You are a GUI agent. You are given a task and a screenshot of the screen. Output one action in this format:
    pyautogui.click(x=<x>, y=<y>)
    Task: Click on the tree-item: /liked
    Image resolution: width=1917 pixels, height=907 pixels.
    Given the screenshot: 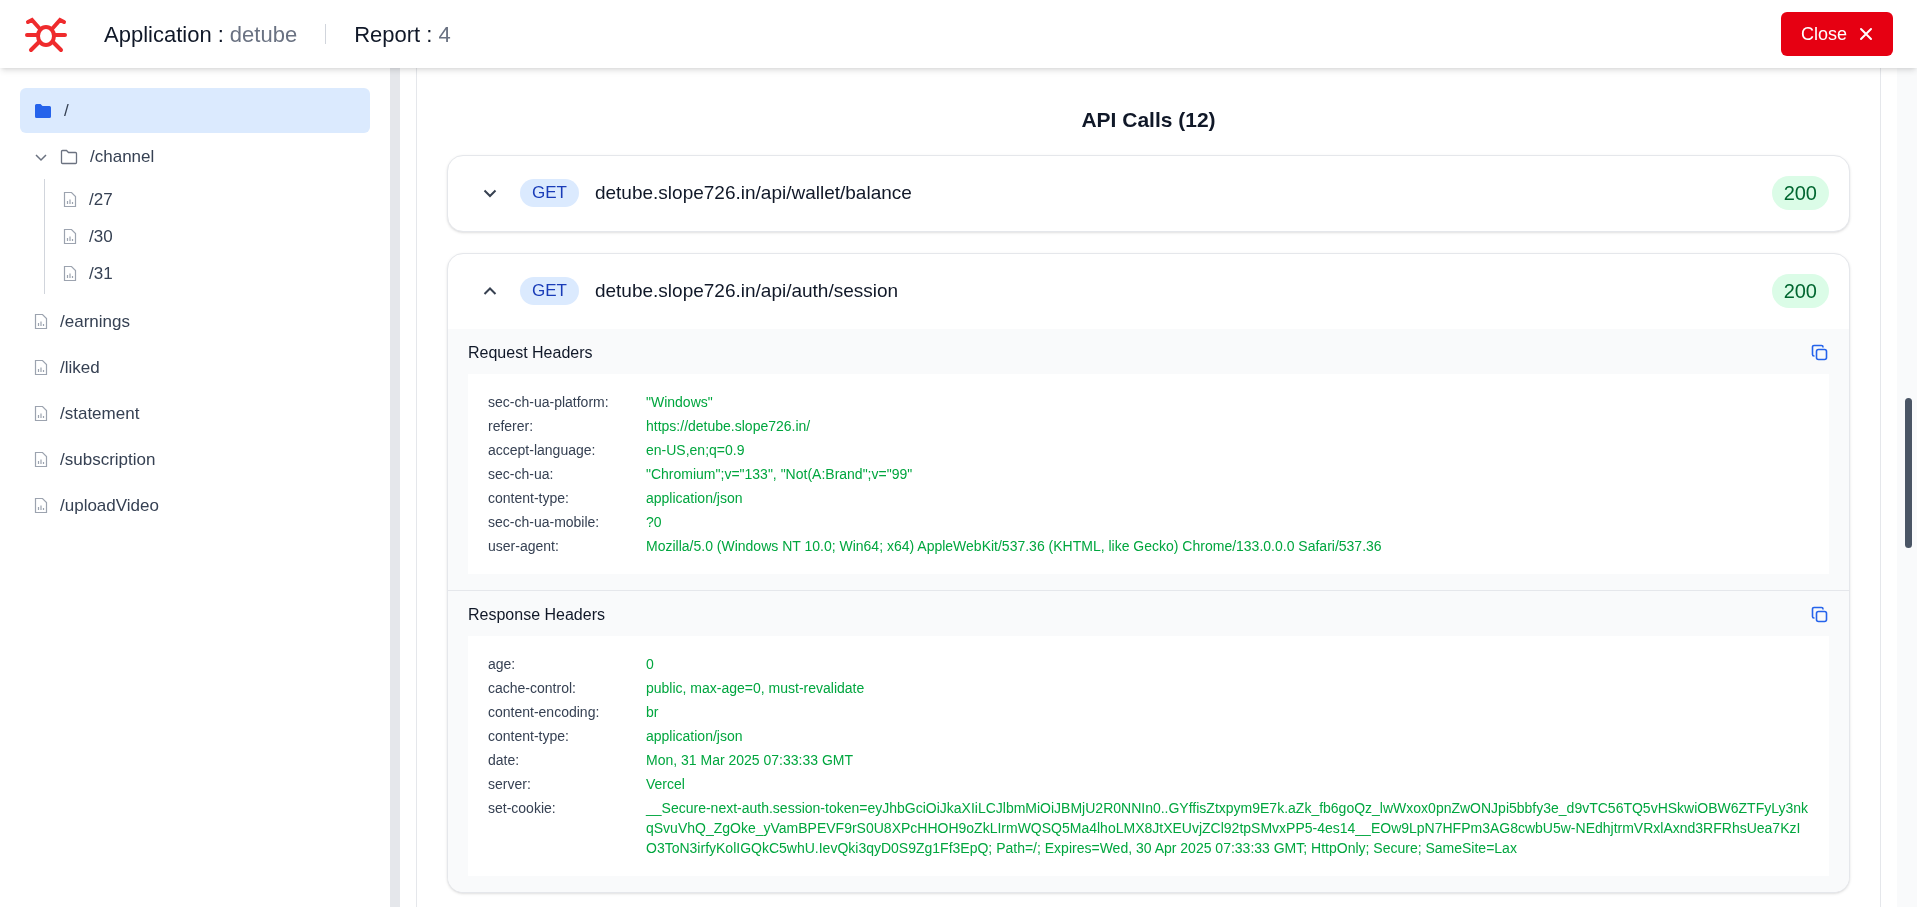 What is the action you would take?
    pyautogui.click(x=195, y=367)
    